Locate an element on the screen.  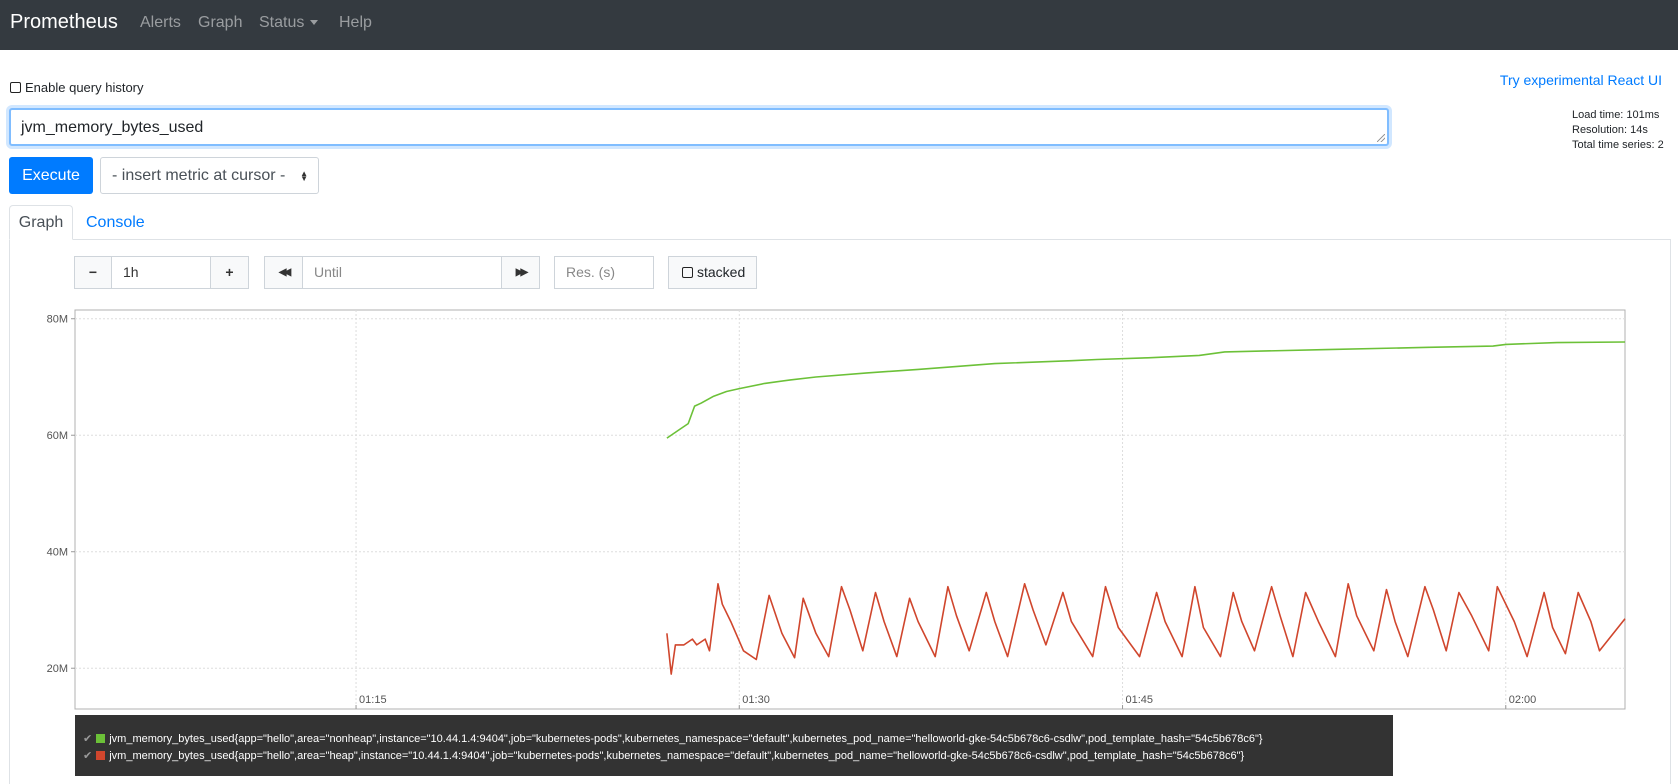
range-increase-button: + is located at coordinates (229, 272).